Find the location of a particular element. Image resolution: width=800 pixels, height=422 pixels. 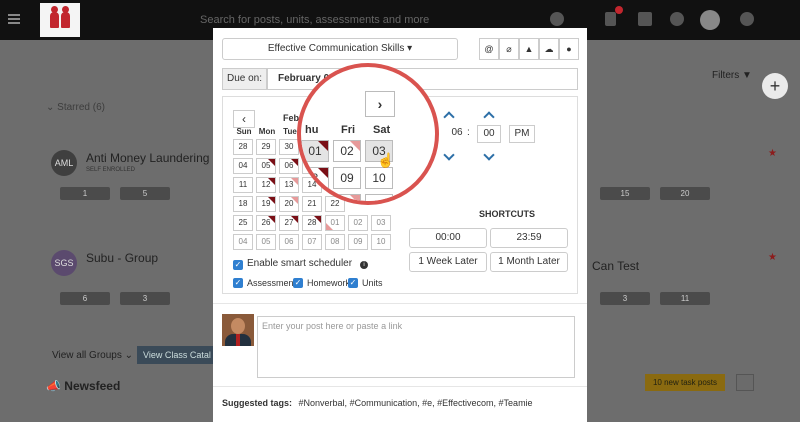

group-stat: 15 is located at coordinates (625, 193).